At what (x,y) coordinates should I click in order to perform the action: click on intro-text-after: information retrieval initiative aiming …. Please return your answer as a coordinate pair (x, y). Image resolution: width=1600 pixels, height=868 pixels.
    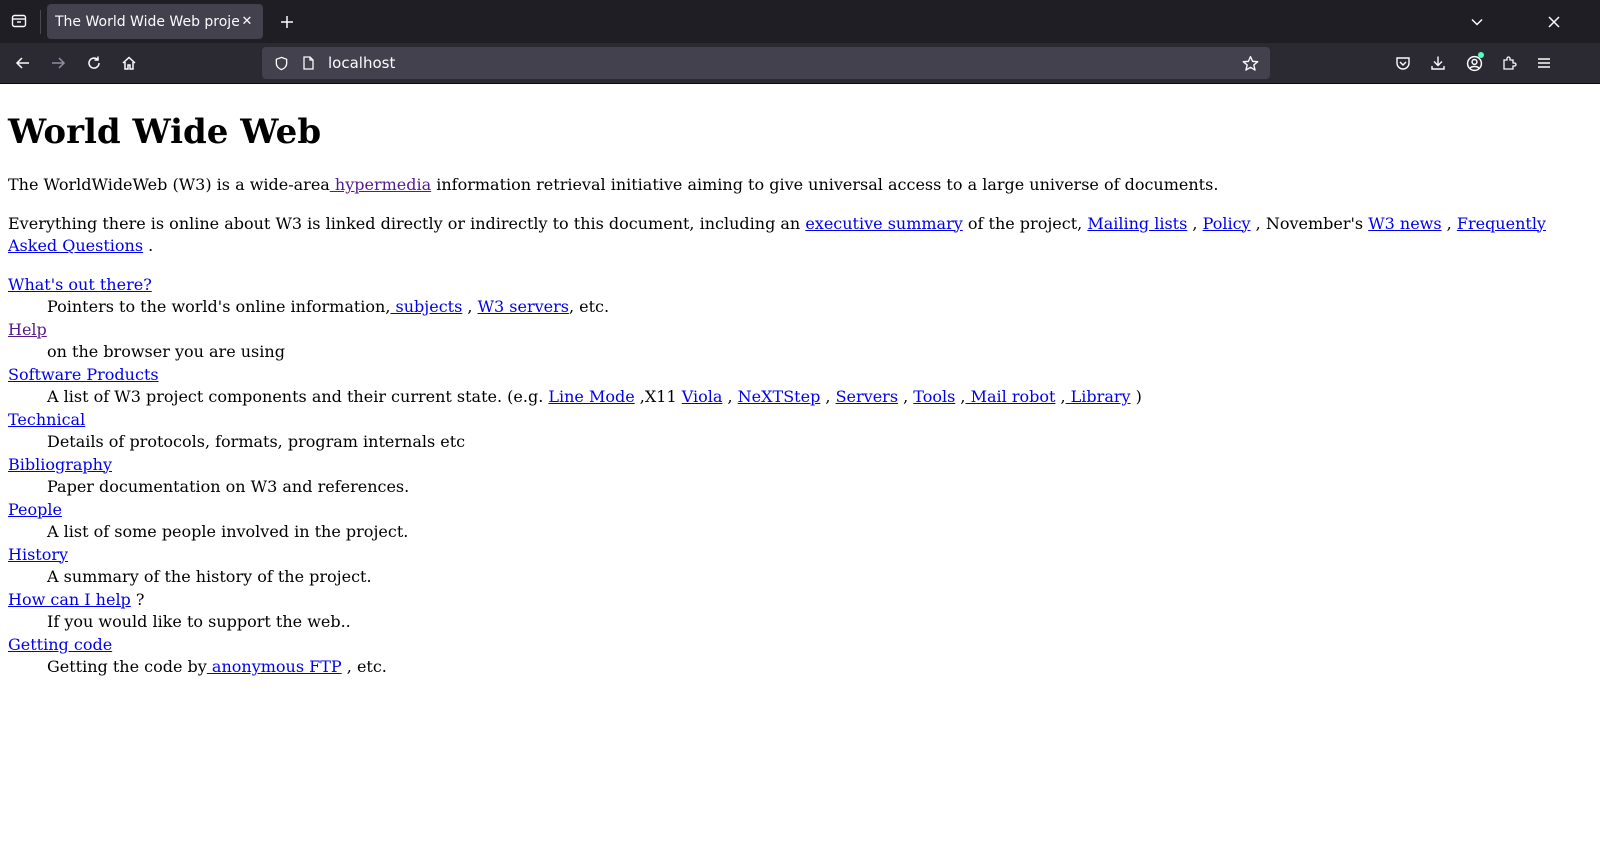
    Looking at the image, I should click on (825, 184).